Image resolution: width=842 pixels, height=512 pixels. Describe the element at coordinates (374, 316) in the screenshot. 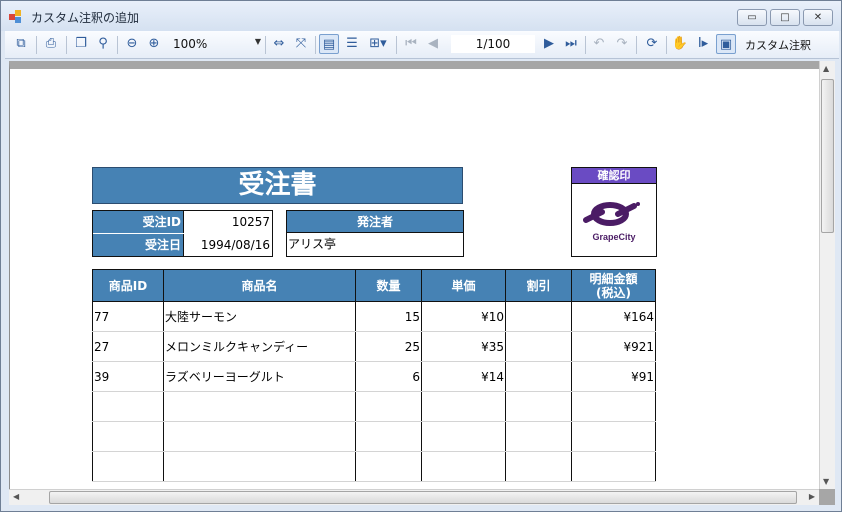

I see `table-row: 77 大陸サーモン 15 ¥10 ¥164` at that location.